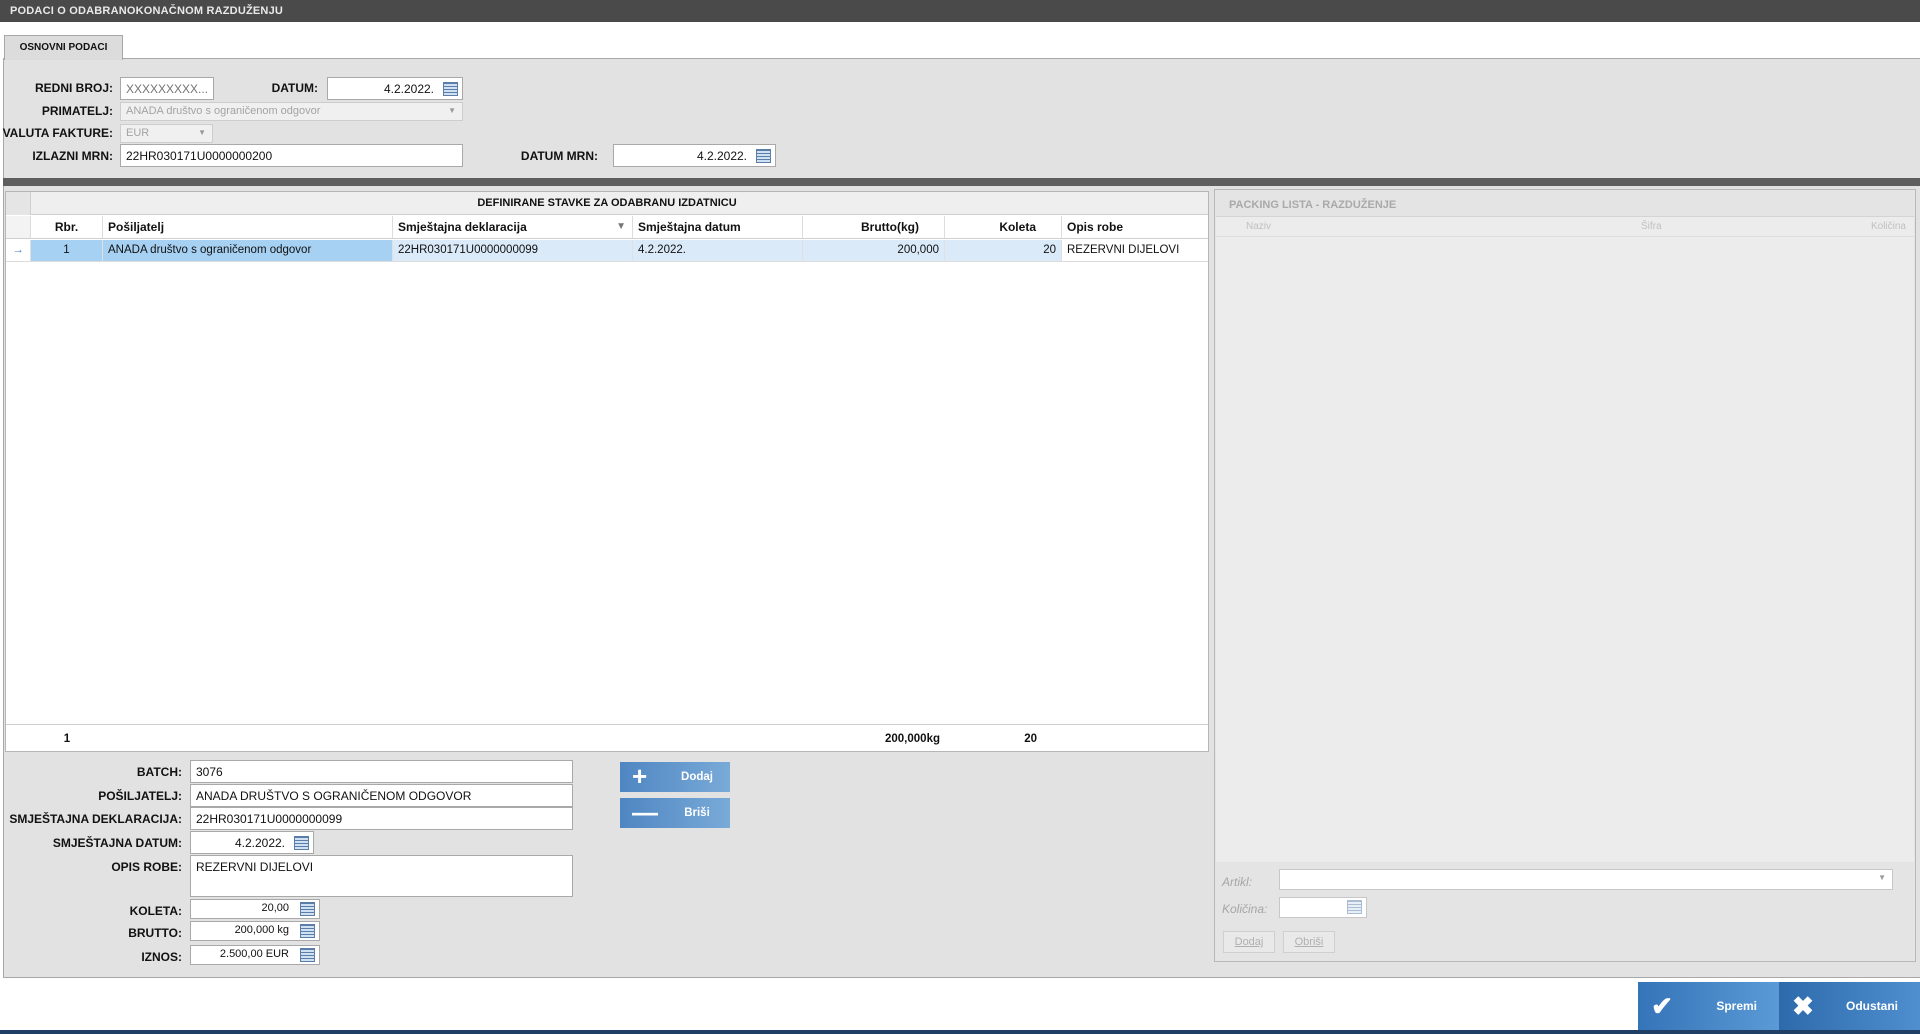 Image resolution: width=1920 pixels, height=1034 pixels. Describe the element at coordinates (381, 876) in the screenshot. I see `opis-robe-textarea: REZERVNI DIJELOVI` at that location.